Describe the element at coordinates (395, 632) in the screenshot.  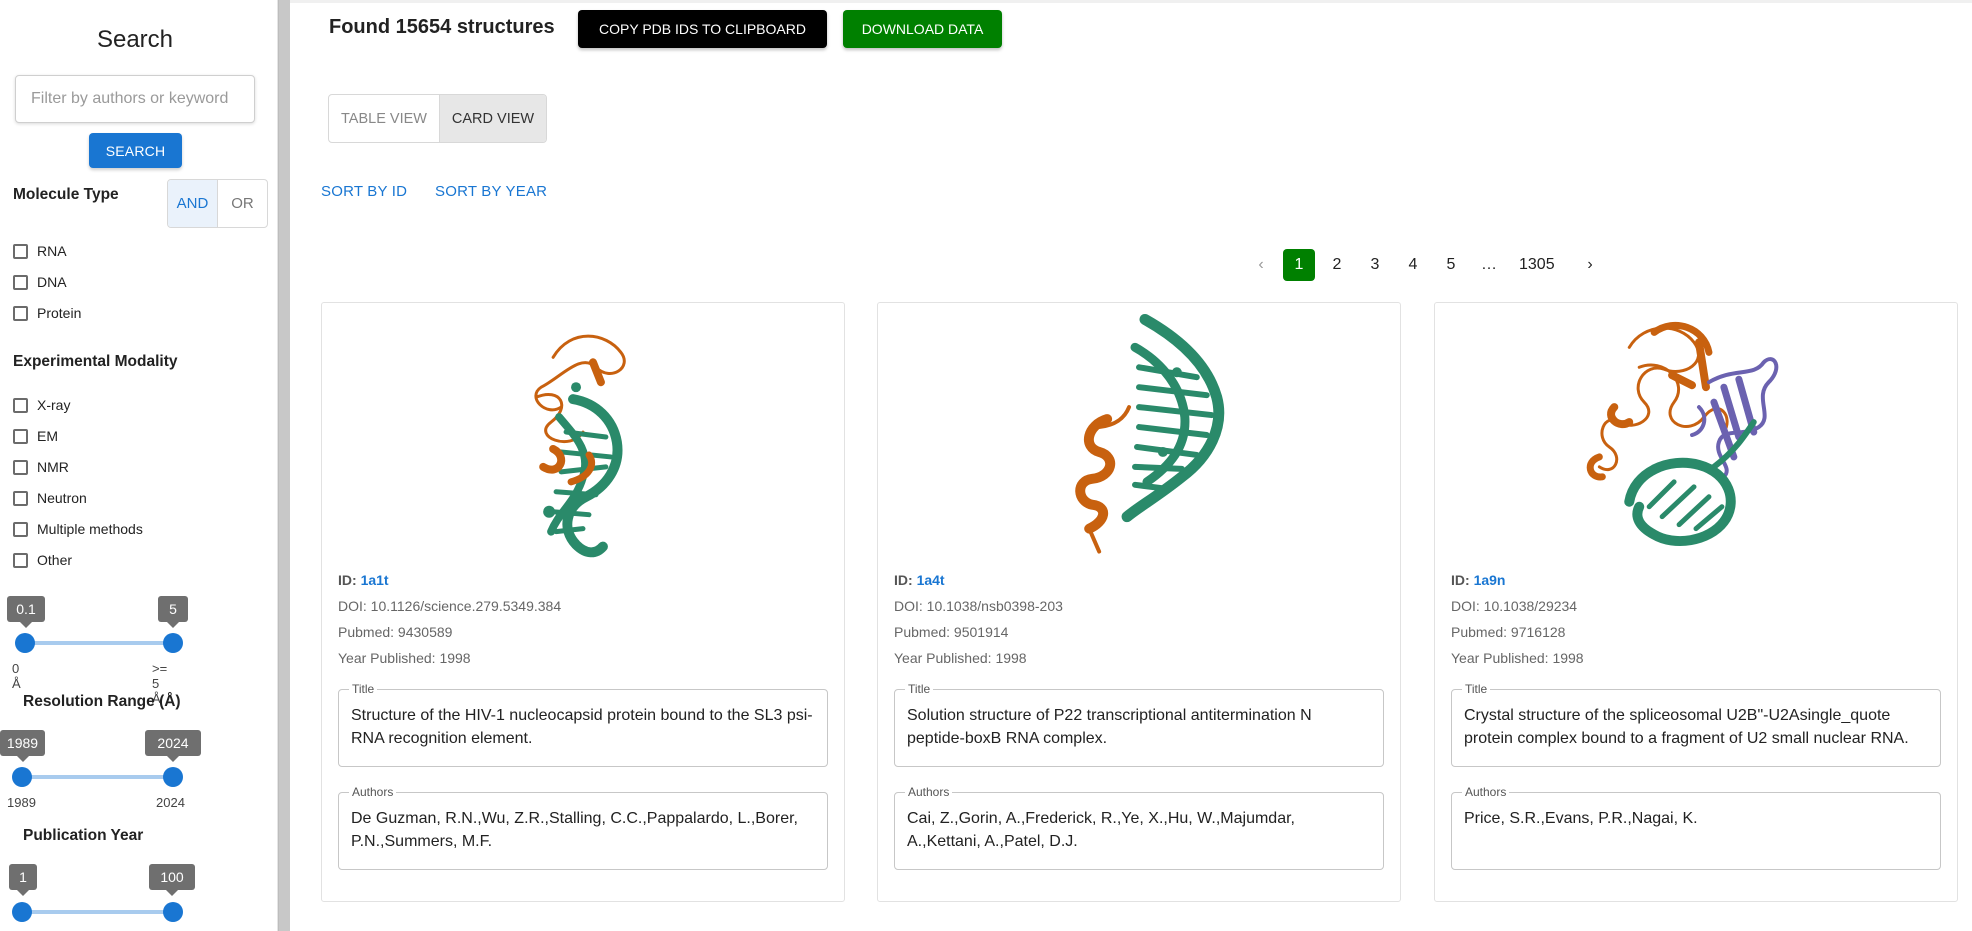
I see `card-pubmed: Pubmed: 9430589` at that location.